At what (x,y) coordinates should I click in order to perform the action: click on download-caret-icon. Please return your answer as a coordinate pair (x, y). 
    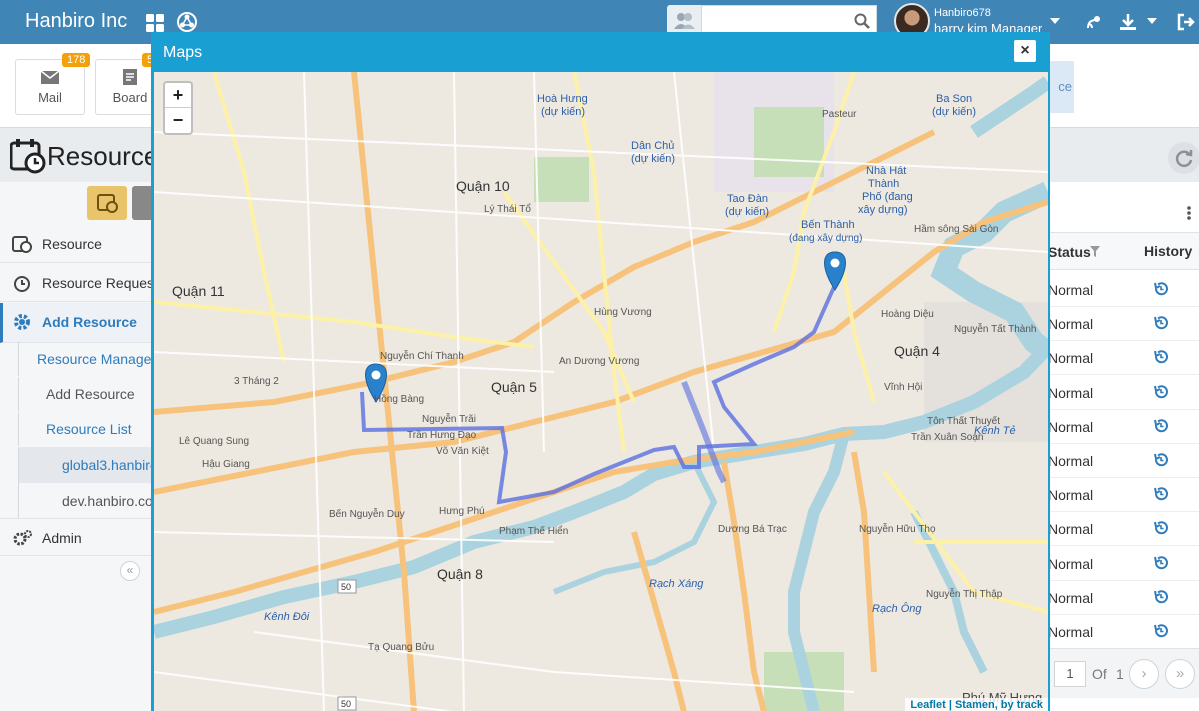
    Looking at the image, I should click on (1152, 21).